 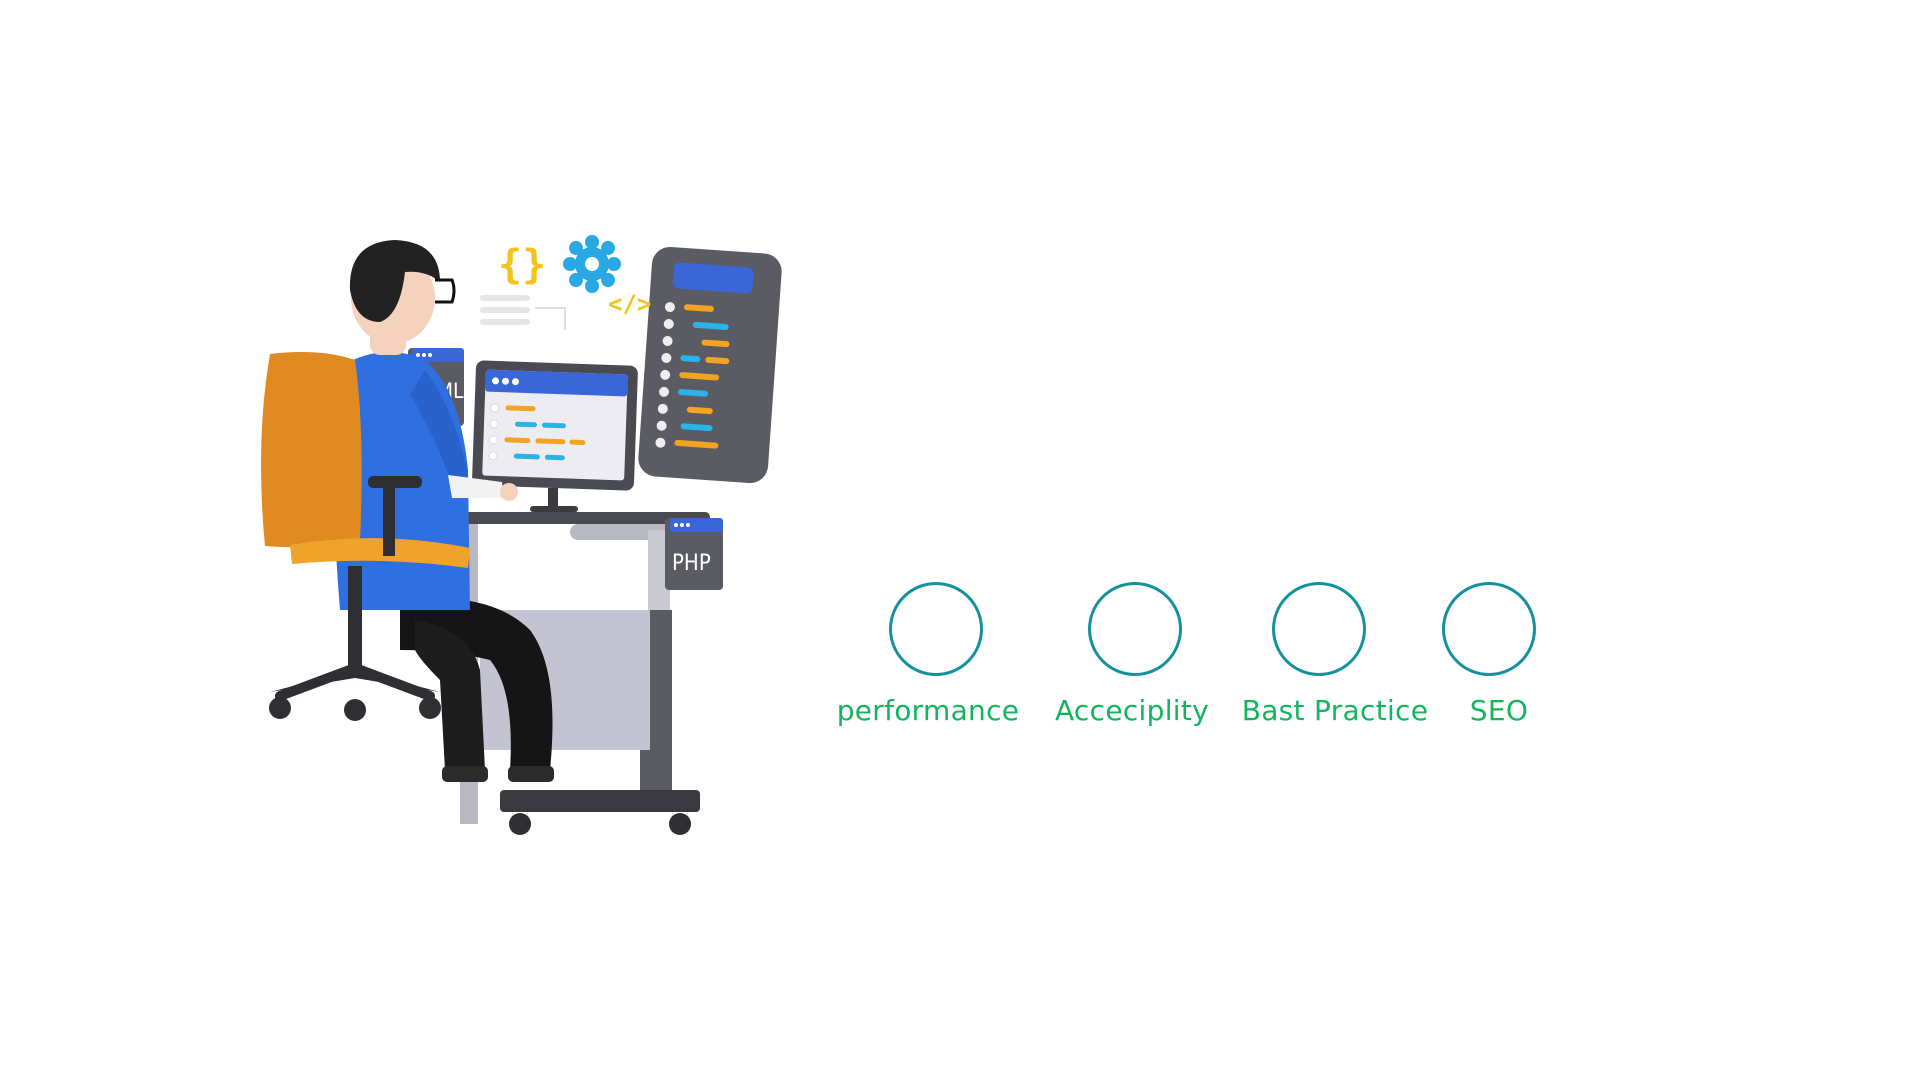 I want to click on metric-label: SEO, so click(x=1499, y=710).